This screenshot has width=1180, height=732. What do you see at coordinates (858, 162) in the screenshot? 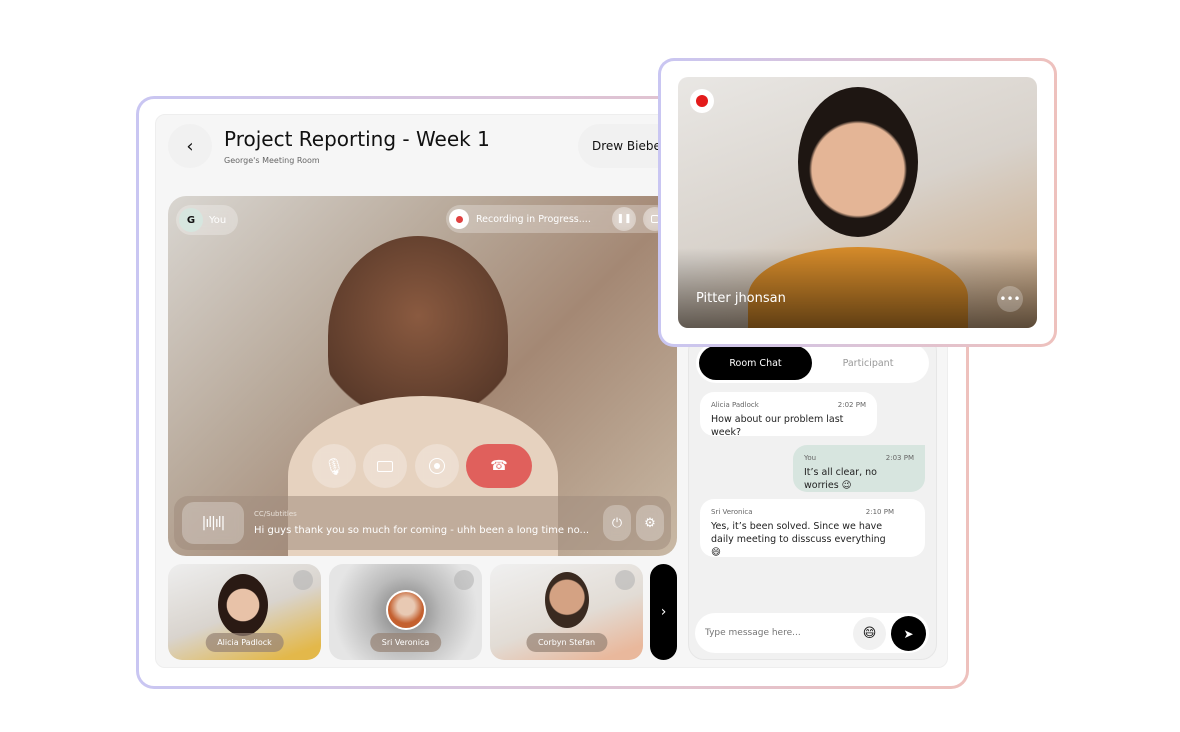
I see `speaker-face` at bounding box center [858, 162].